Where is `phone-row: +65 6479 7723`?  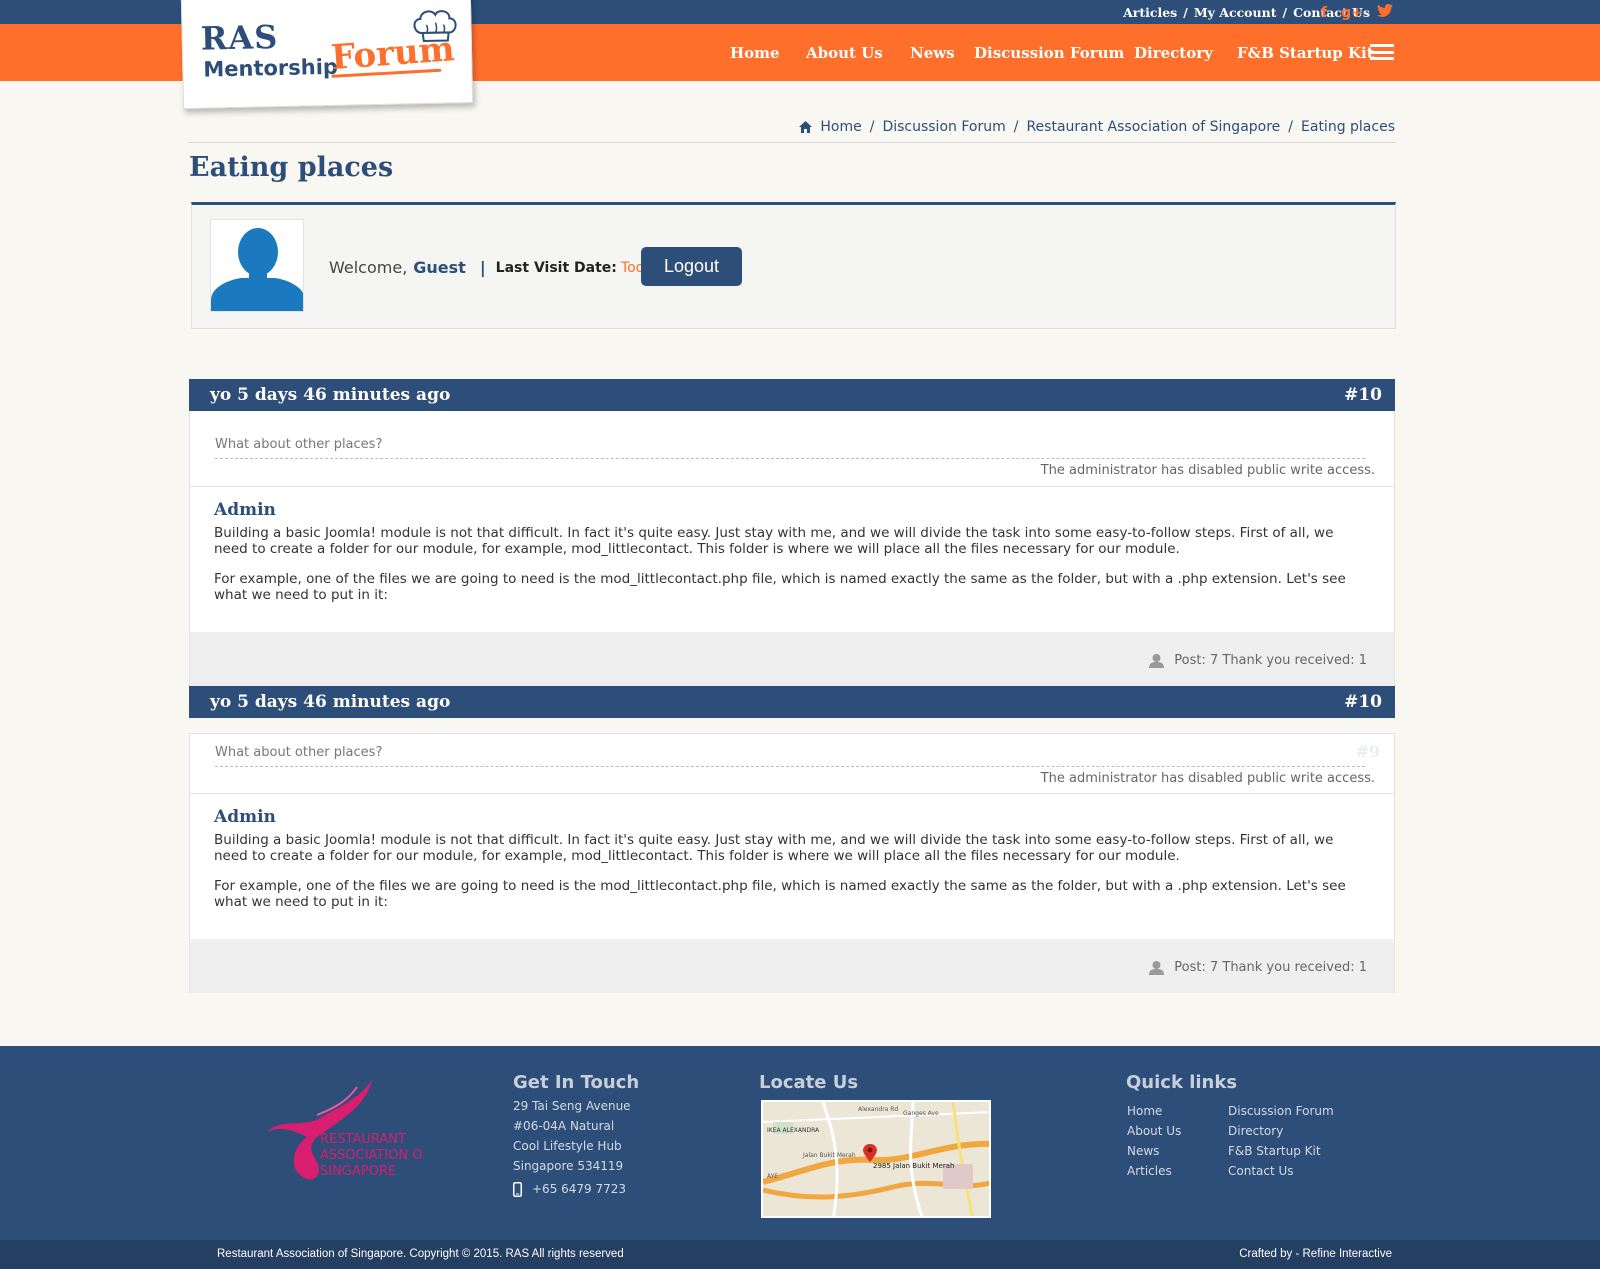
phone-row: +65 6479 7723 is located at coordinates (572, 1189).